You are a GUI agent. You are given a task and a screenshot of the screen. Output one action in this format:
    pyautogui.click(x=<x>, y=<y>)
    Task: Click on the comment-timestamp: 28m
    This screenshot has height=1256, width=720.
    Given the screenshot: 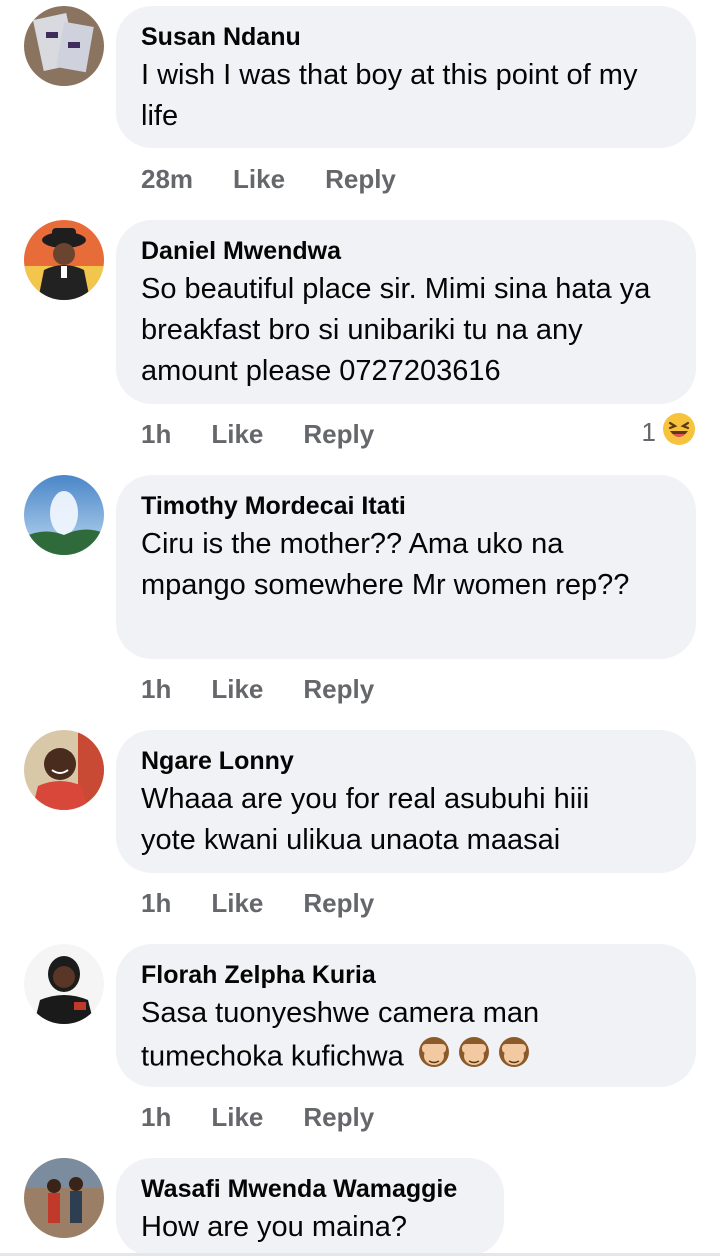 What is the action you would take?
    pyautogui.click(x=167, y=179)
    